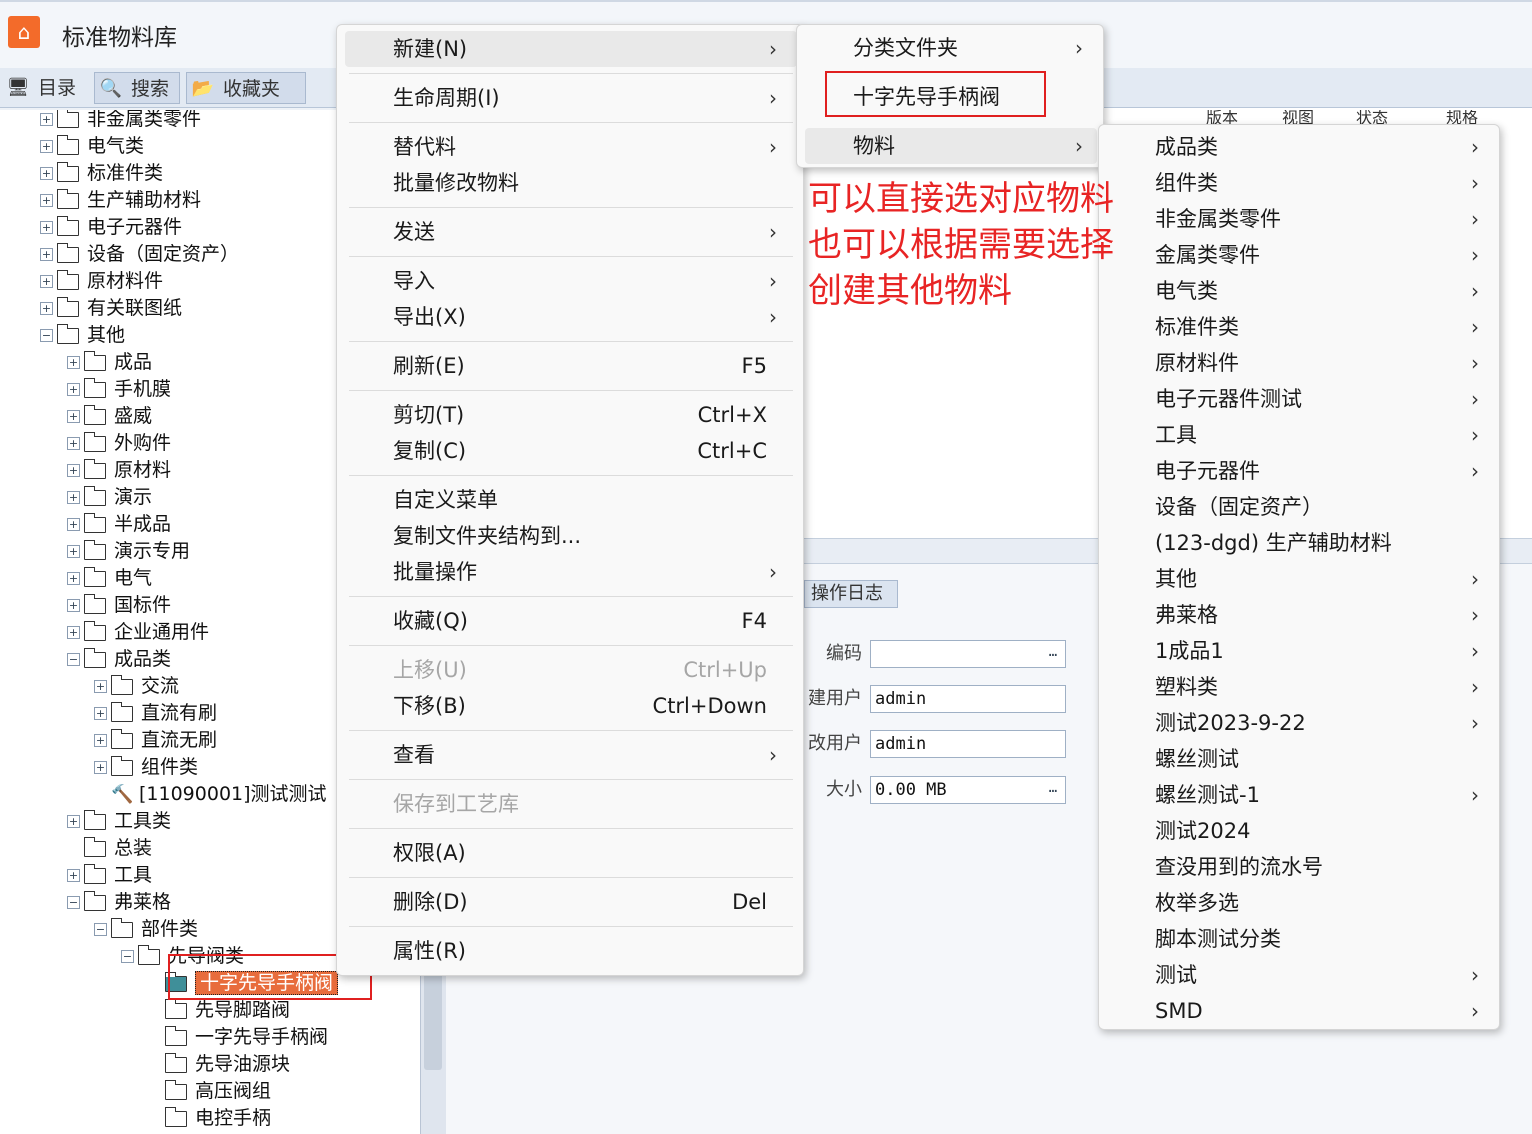 The height and width of the screenshot is (1134, 1532). What do you see at coordinates (571, 572) in the screenshot?
I see `menu-item: 批量操作 ›` at bounding box center [571, 572].